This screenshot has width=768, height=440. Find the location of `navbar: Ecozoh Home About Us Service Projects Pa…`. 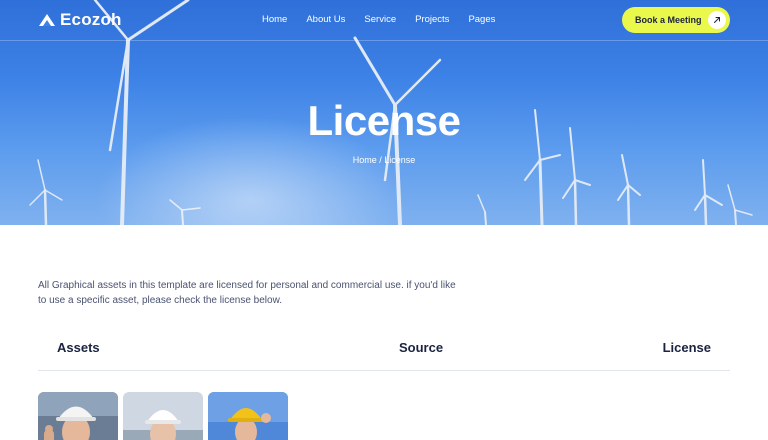

navbar: Ecozoh Home About Us Service Projects Pa… is located at coordinates (384, 20).